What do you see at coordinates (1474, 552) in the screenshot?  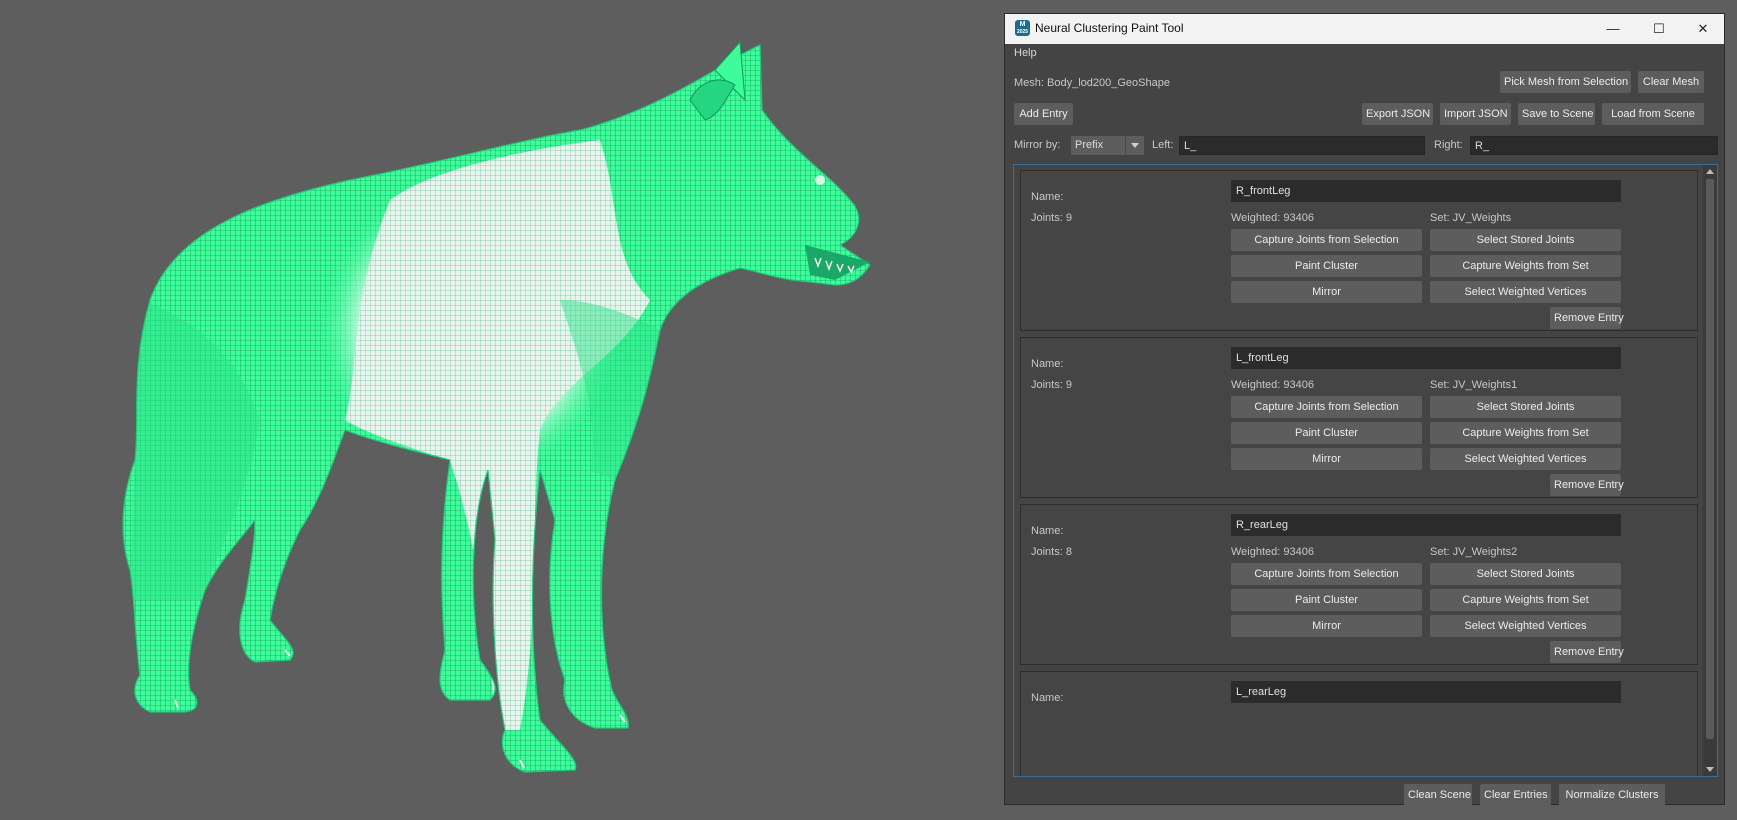 I see `entry-set-name: Set: JV_Weights2` at bounding box center [1474, 552].